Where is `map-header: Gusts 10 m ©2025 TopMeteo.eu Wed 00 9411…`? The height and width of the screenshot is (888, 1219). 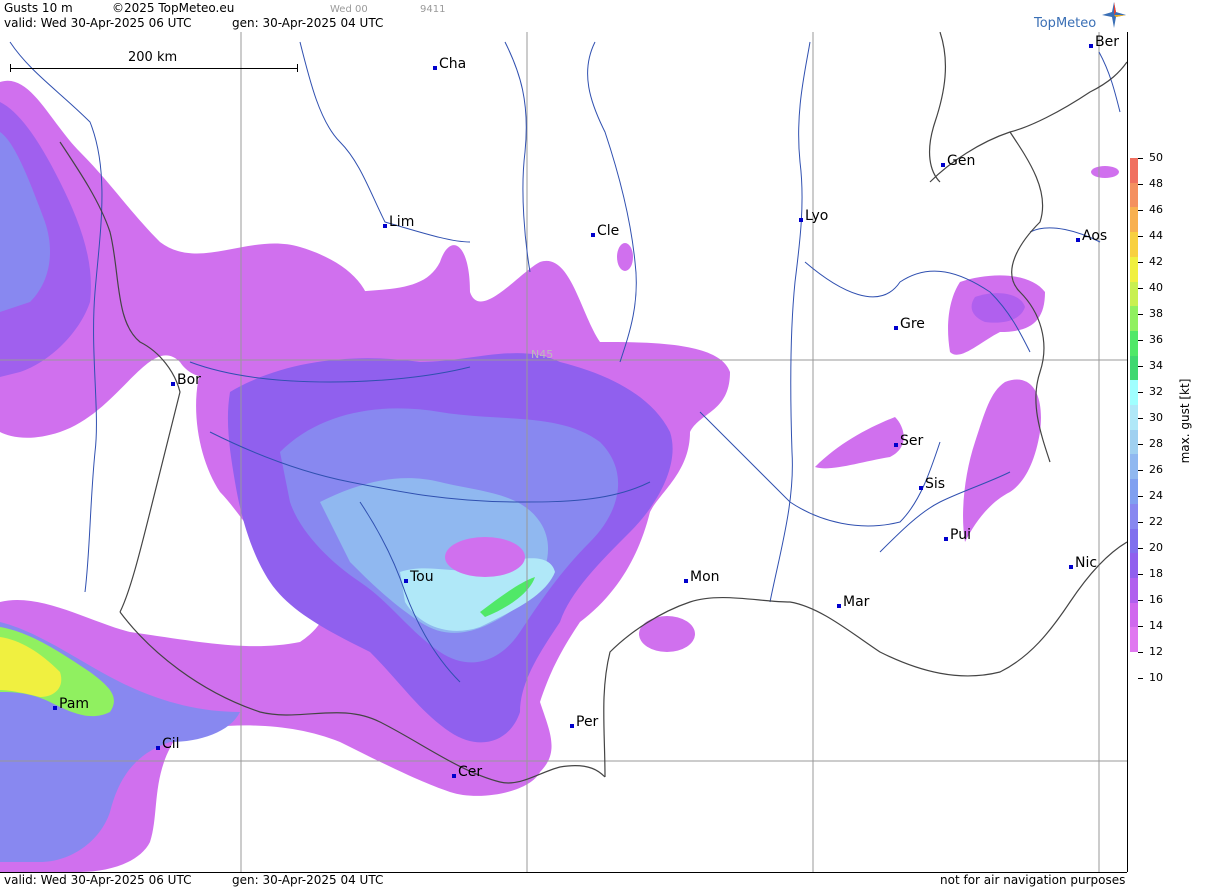 map-header: Gusts 10 m ©2025 TopMeteo.eu Wed 00 9411… is located at coordinates (563, 16).